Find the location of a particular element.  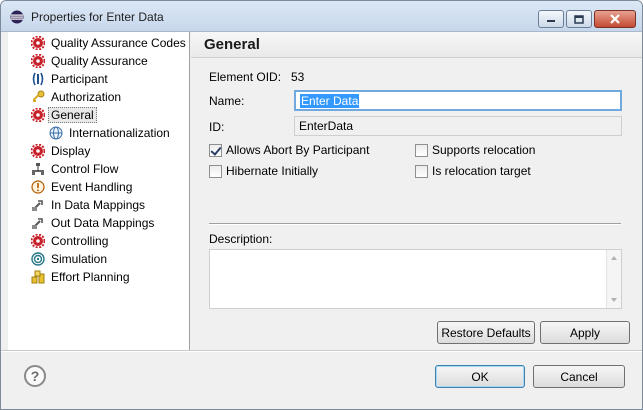

tree-item-general: General is located at coordinates (63, 114).